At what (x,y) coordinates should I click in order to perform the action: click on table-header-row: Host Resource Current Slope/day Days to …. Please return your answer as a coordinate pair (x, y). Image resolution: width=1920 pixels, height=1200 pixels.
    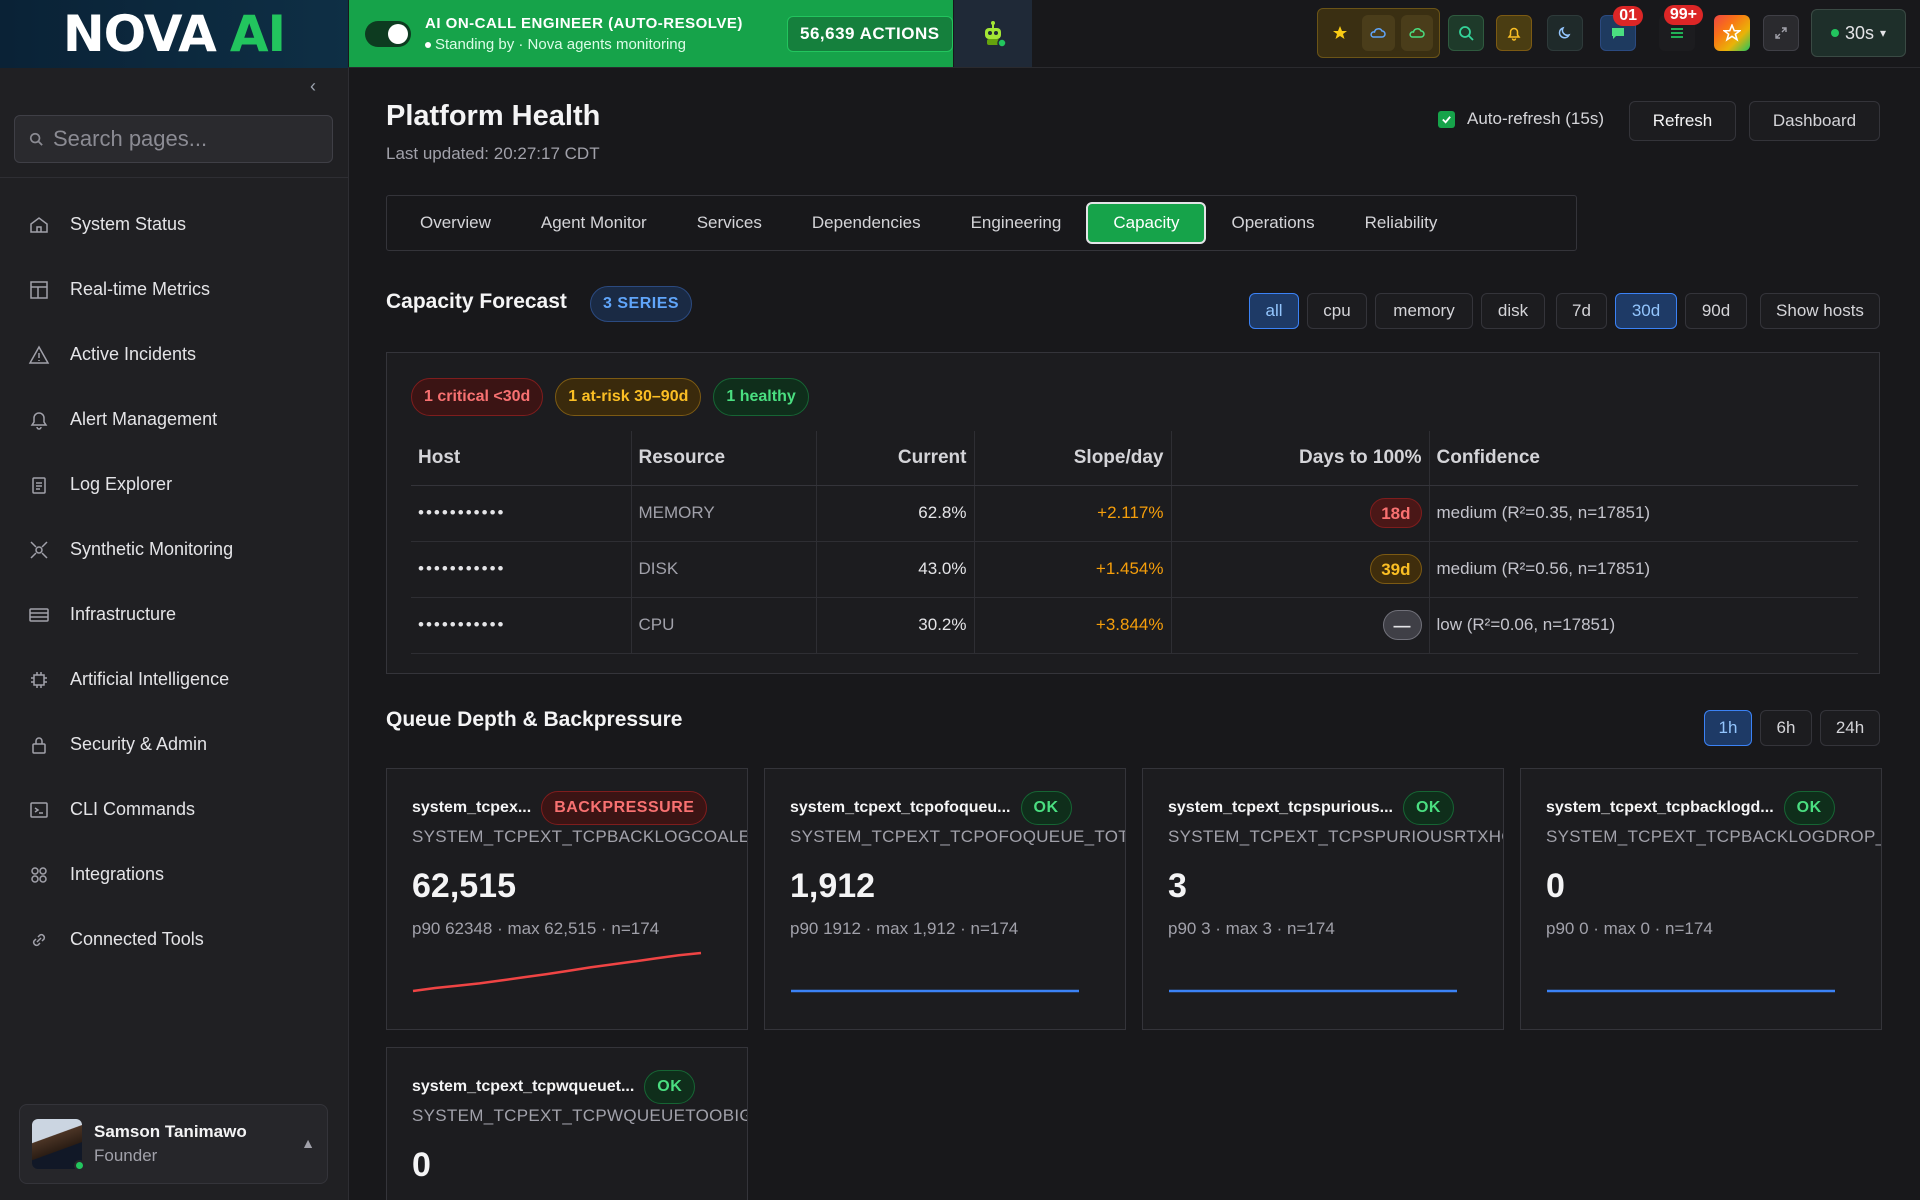
    Looking at the image, I should click on (1134, 458).